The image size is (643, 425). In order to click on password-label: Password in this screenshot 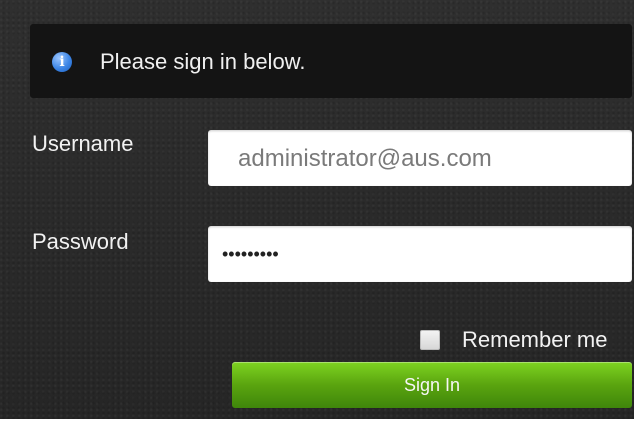, I will do `click(80, 241)`.